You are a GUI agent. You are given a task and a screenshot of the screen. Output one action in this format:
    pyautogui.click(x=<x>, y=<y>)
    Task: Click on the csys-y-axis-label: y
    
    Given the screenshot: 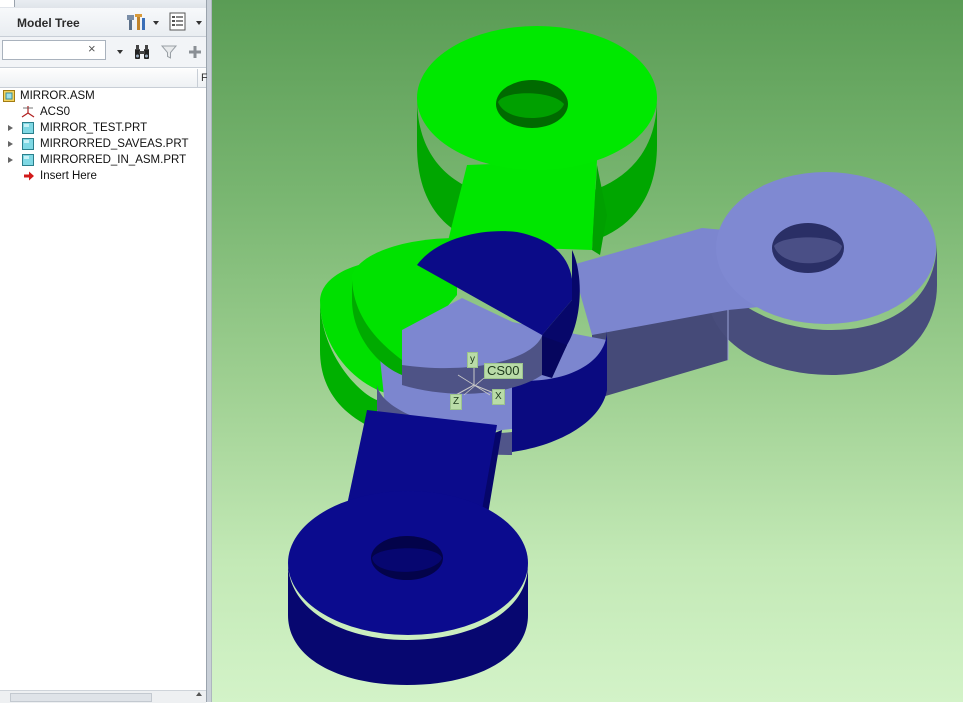 What is the action you would take?
    pyautogui.click(x=472, y=360)
    